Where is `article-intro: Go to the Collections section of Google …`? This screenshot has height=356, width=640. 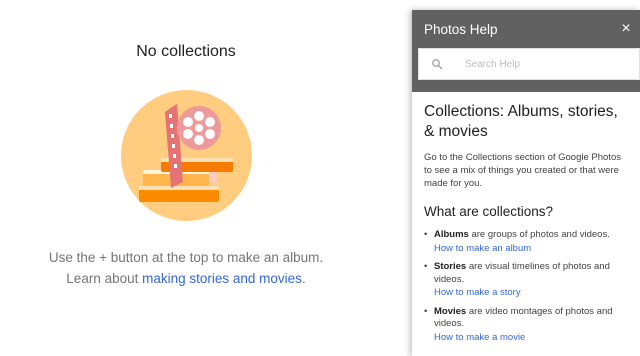 article-intro: Go to the Collections section of Google … is located at coordinates (522, 170).